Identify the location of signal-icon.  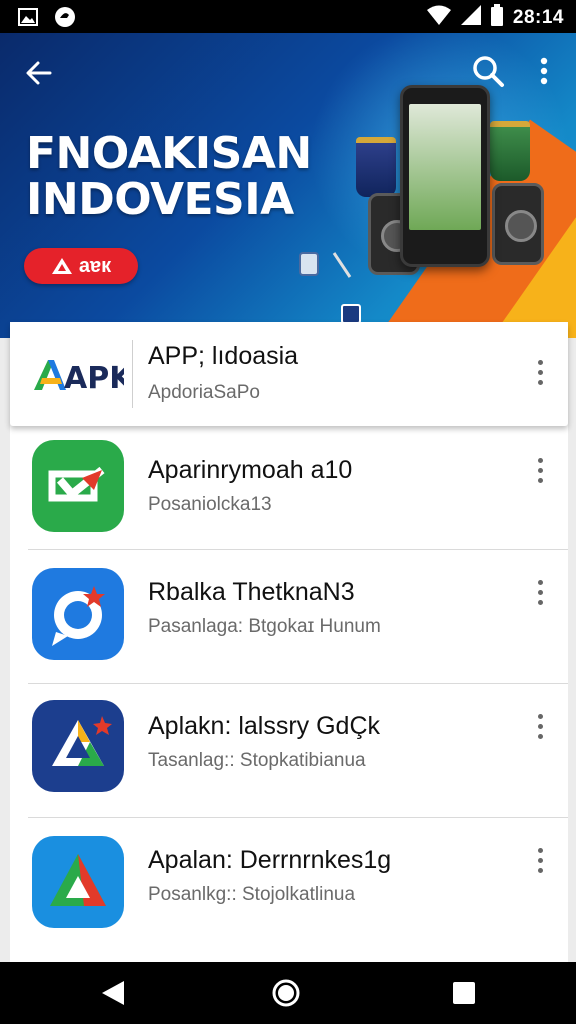
(470, 17).